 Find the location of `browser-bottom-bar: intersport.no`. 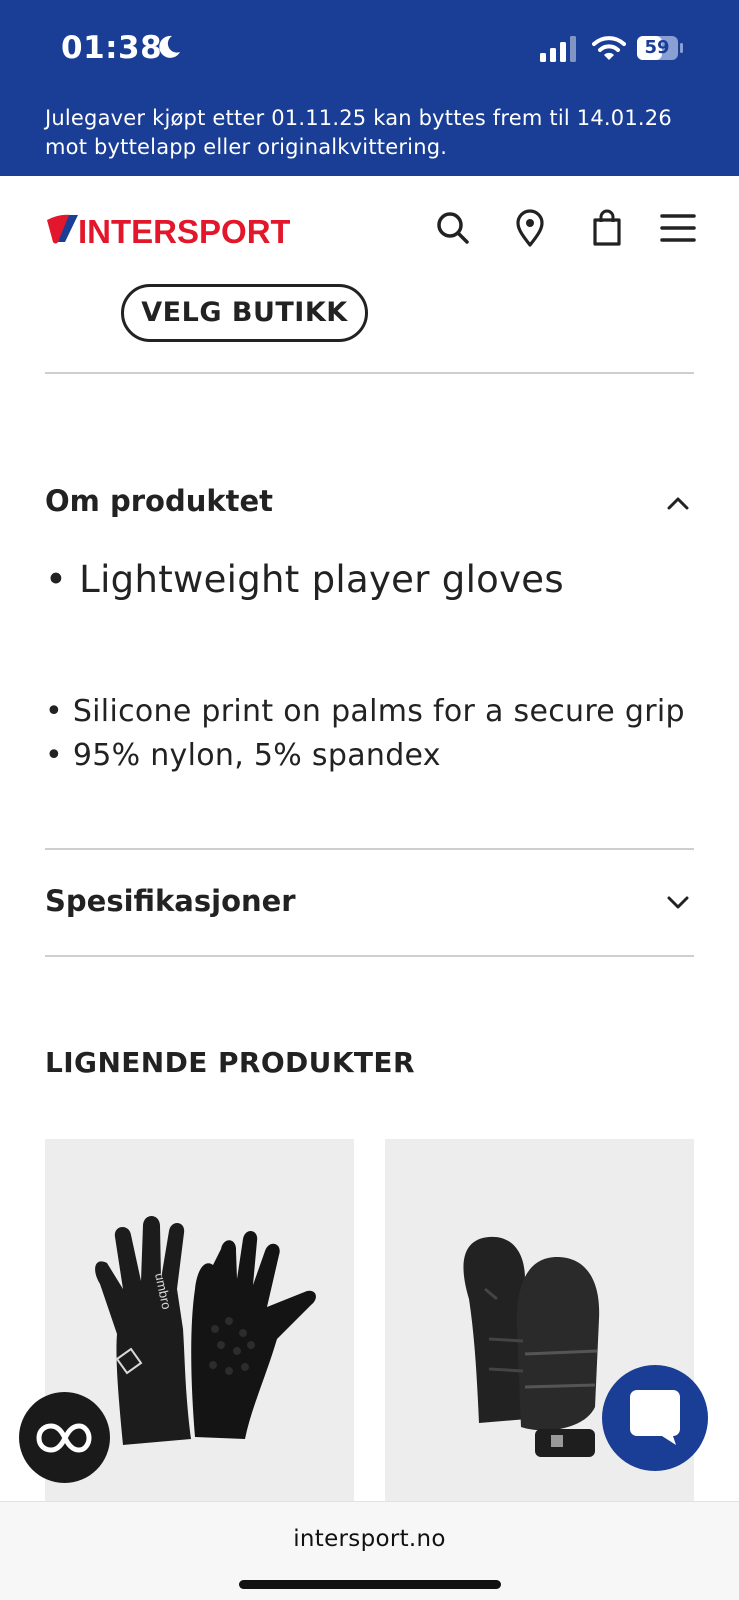

browser-bottom-bar: intersport.no is located at coordinates (369, 1550).